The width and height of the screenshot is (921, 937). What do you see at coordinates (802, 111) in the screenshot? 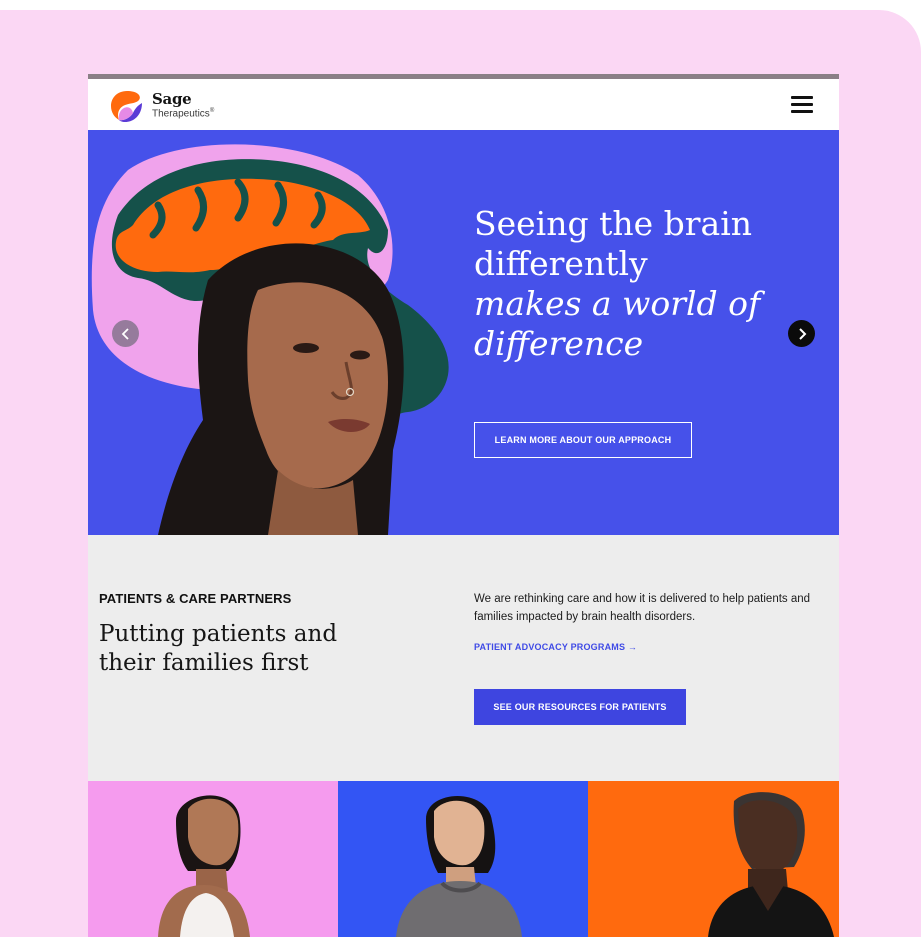
I see `menu-bar-bottom` at bounding box center [802, 111].